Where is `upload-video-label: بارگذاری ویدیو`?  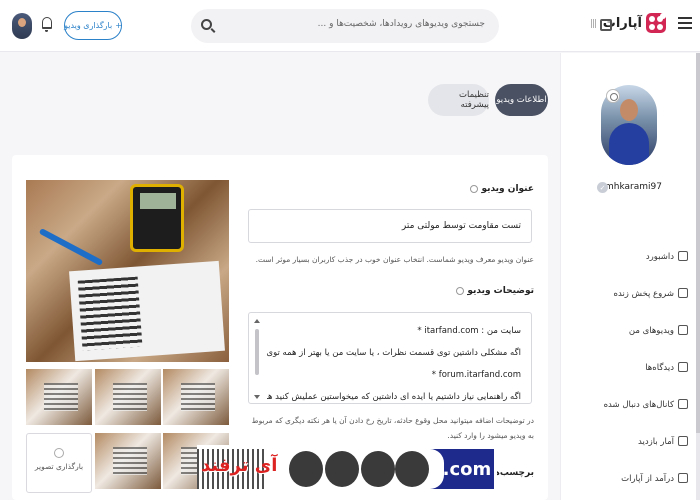 upload-video-label: بارگذاری ویدیو is located at coordinates (88, 25).